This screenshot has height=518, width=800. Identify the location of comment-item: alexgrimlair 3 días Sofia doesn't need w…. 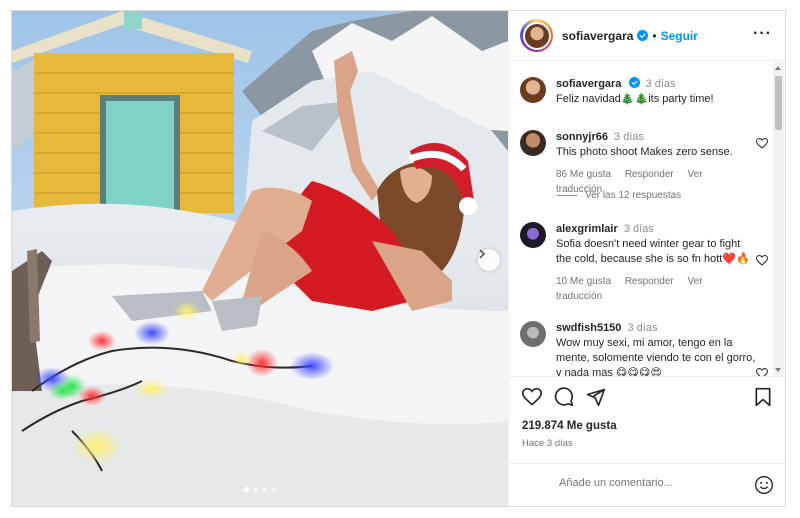
(644, 263).